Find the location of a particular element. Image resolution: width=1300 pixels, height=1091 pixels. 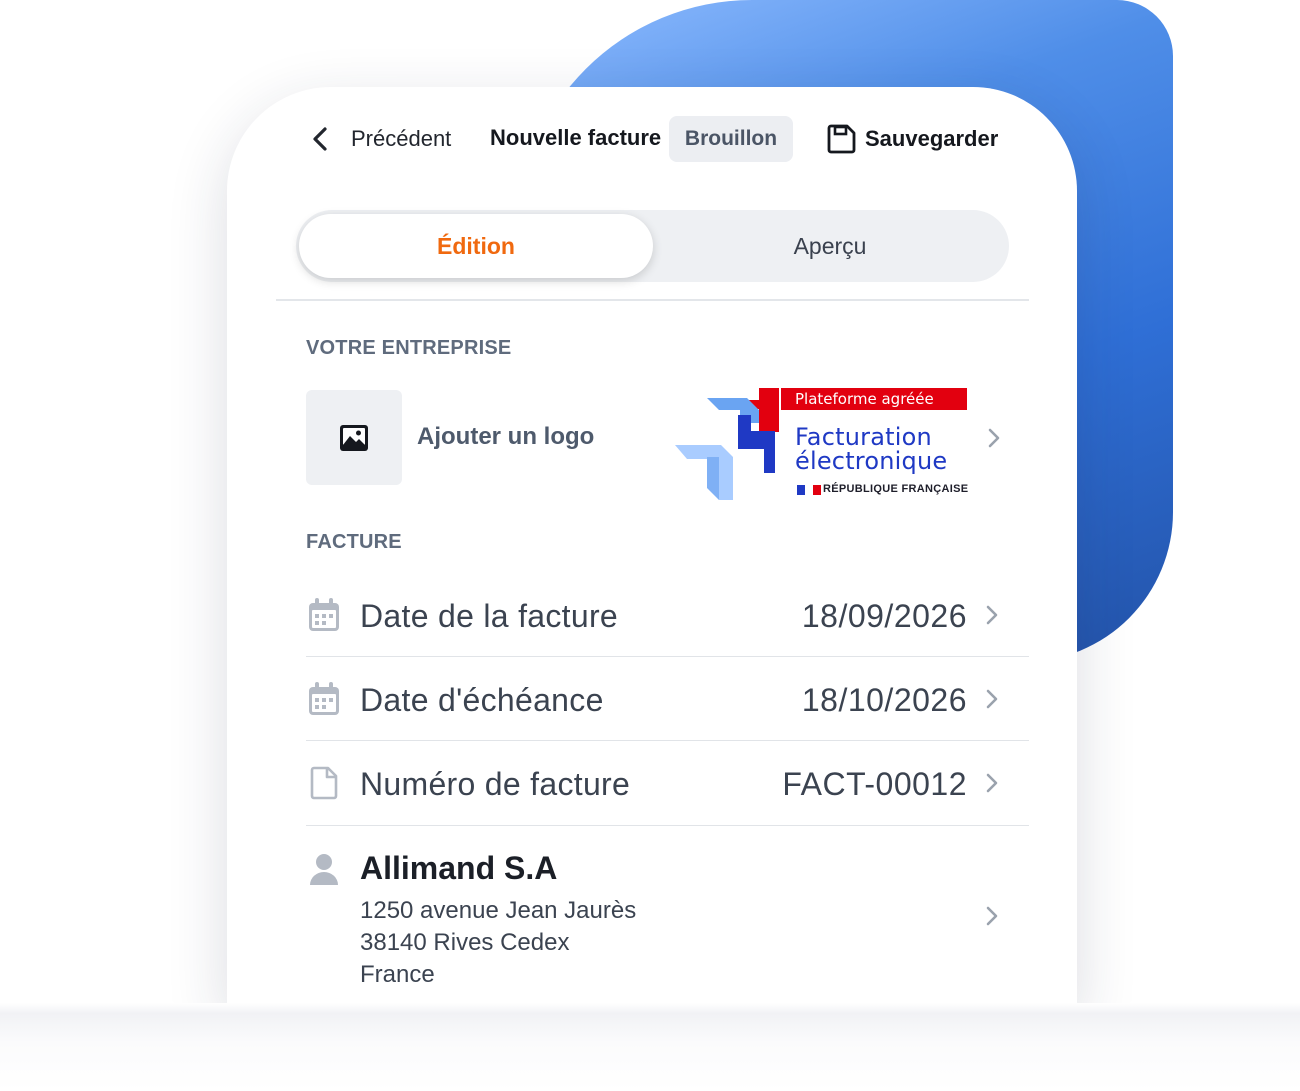

divider is located at coordinates (652, 300).